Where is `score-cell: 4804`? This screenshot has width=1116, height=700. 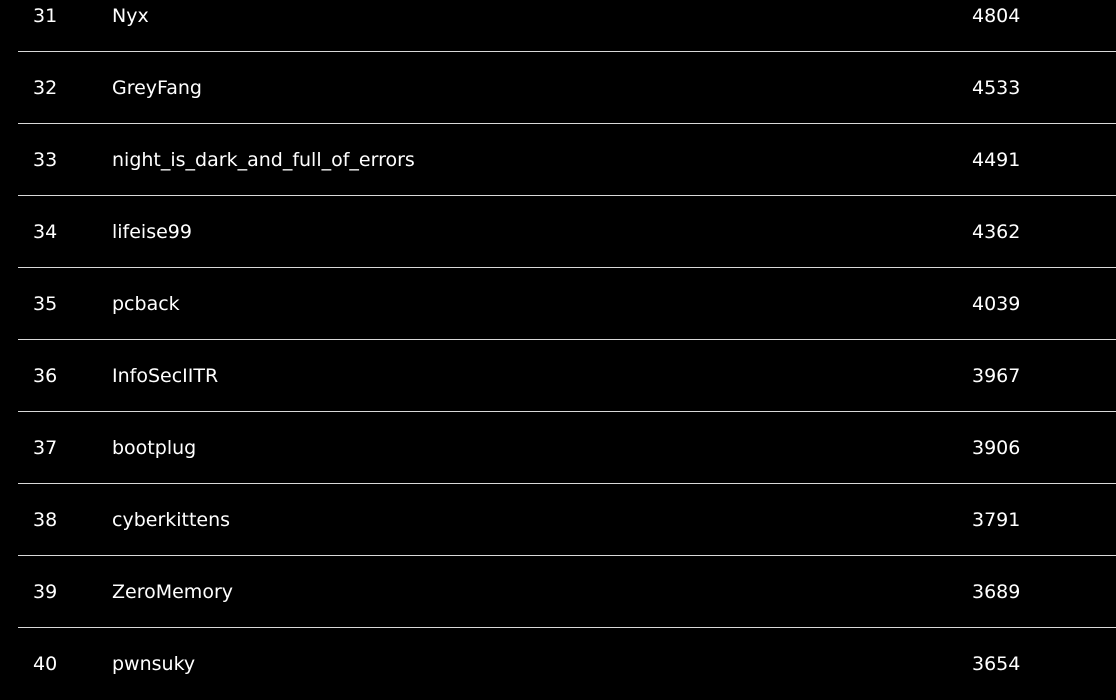 score-cell: 4804 is located at coordinates (996, 16).